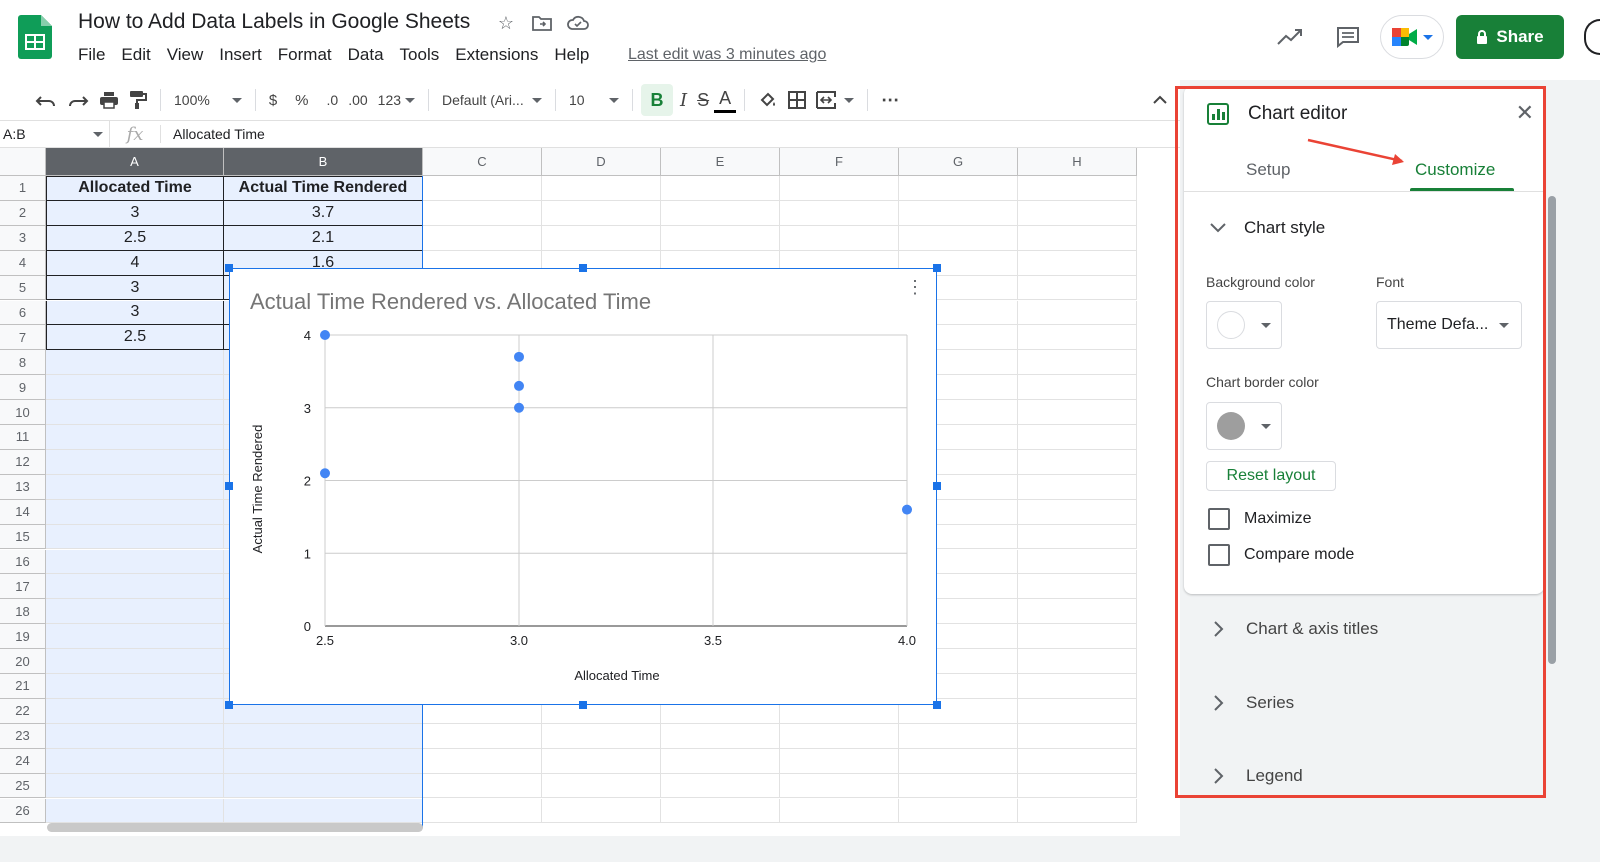 The image size is (1600, 862). I want to click on cell-c26, so click(482, 811).